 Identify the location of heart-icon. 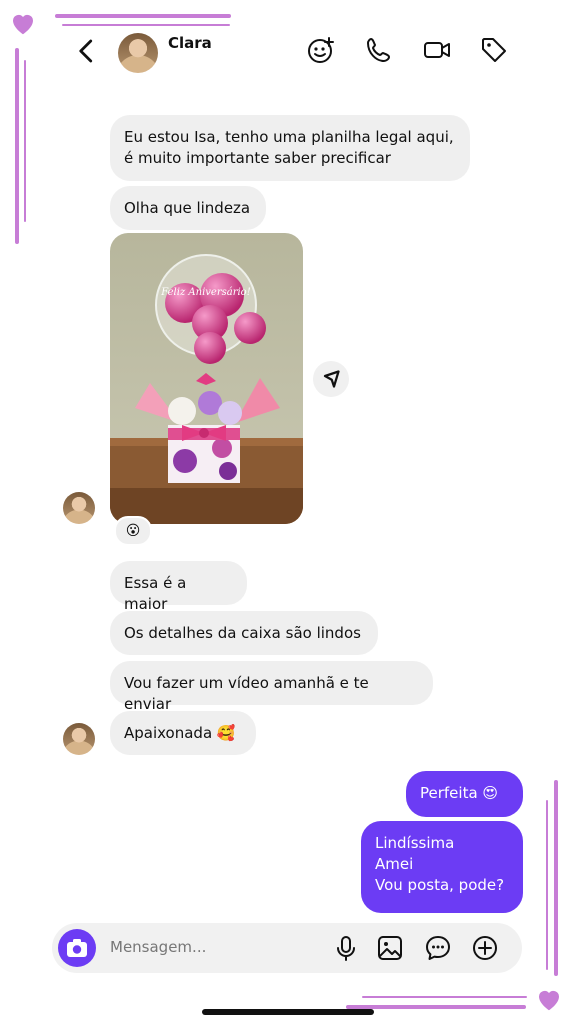
(549, 1000).